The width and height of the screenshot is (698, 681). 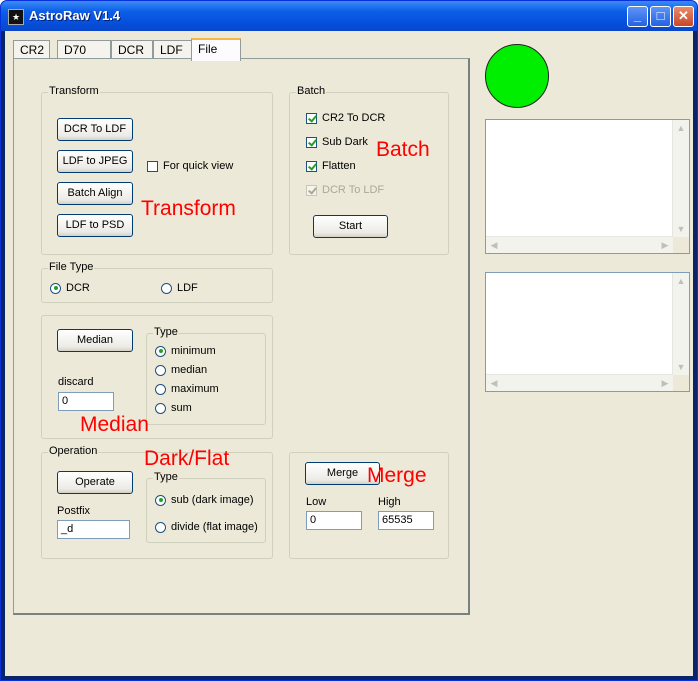 What do you see at coordinates (334, 520) in the screenshot?
I see `low-input: 0` at bounding box center [334, 520].